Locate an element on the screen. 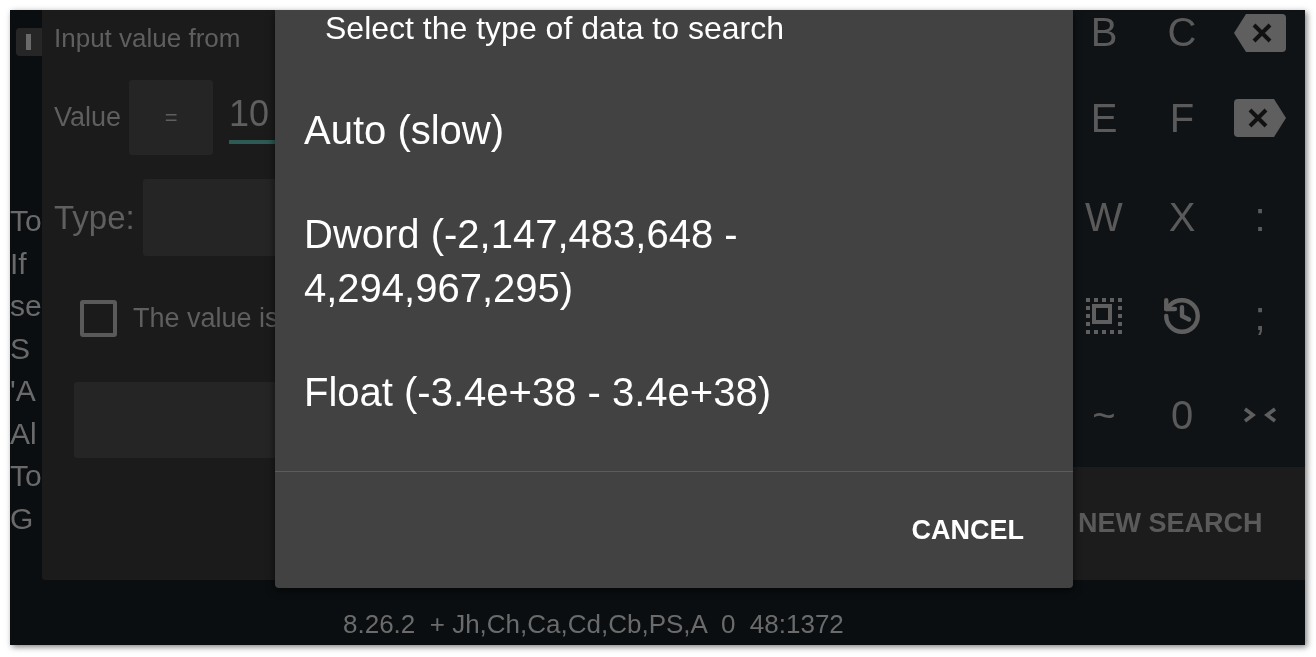 This screenshot has height=657, width=1316. operator-button: = is located at coordinates (171, 117).